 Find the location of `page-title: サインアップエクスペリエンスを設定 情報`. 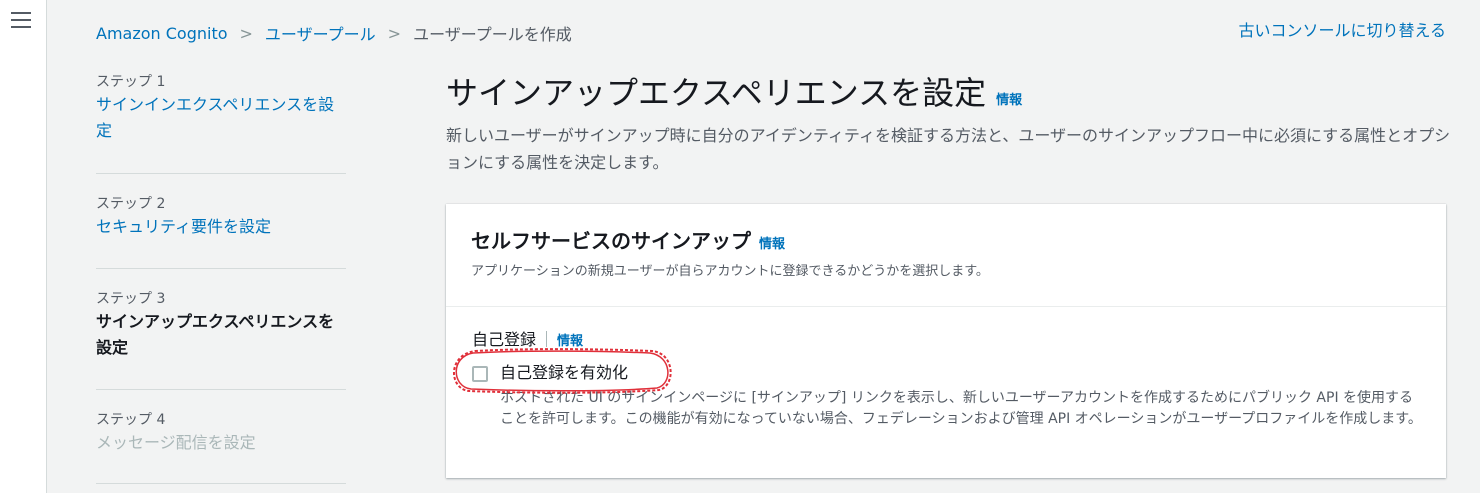

page-title: サインアップエクスペリエンスを設定 情報 is located at coordinates (734, 97).